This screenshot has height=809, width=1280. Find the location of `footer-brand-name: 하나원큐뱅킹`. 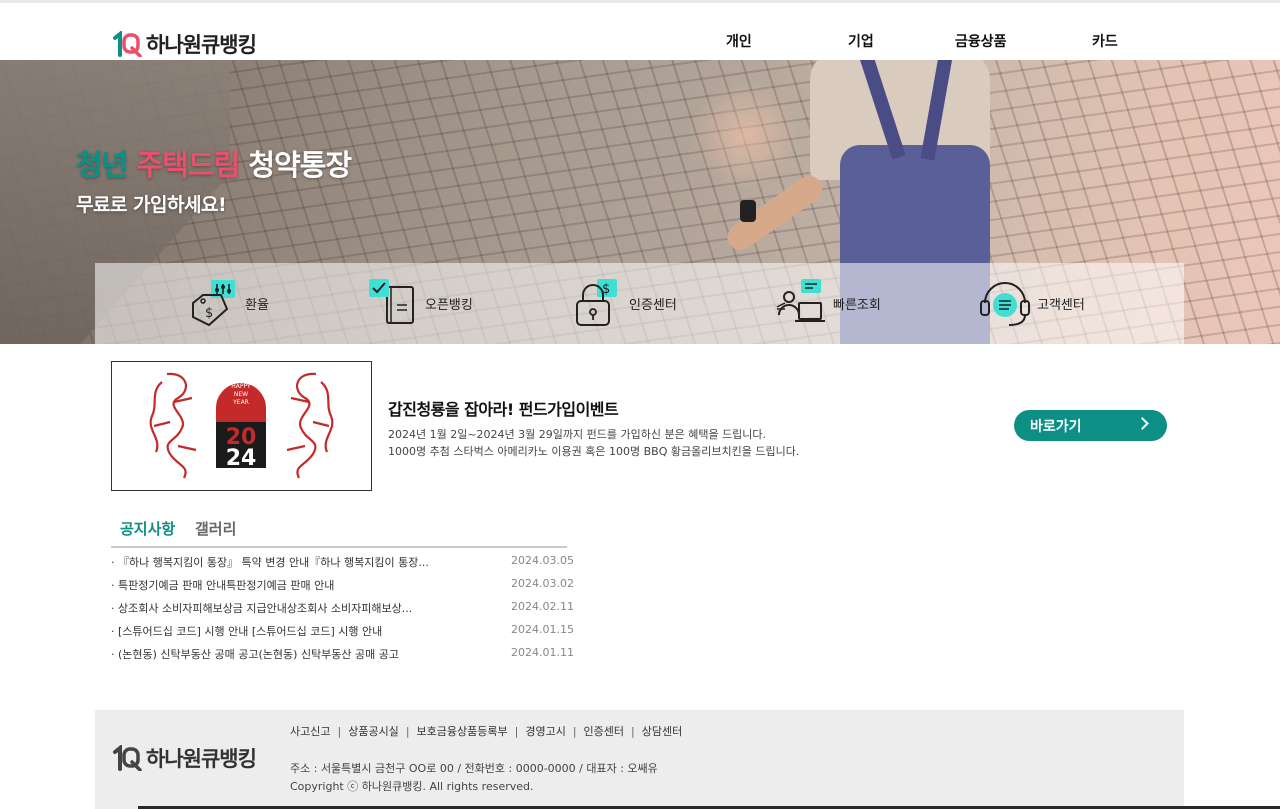

footer-brand-name: 하나원큐뱅킹 is located at coordinates (201, 759).